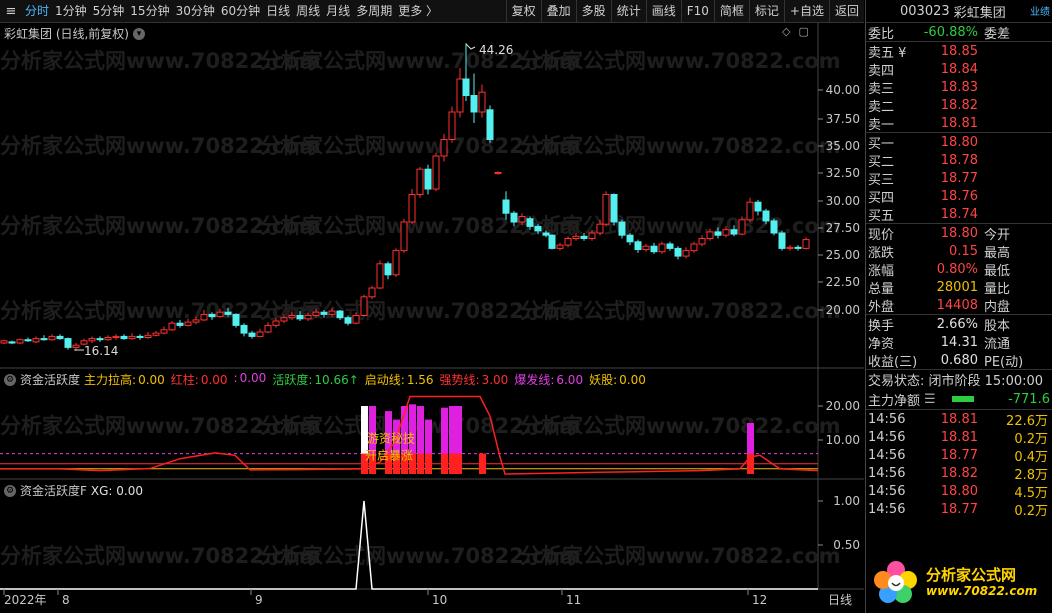 The width and height of the screenshot is (1052, 613). I want to click on stat-label-2: 量比, so click(997, 289).